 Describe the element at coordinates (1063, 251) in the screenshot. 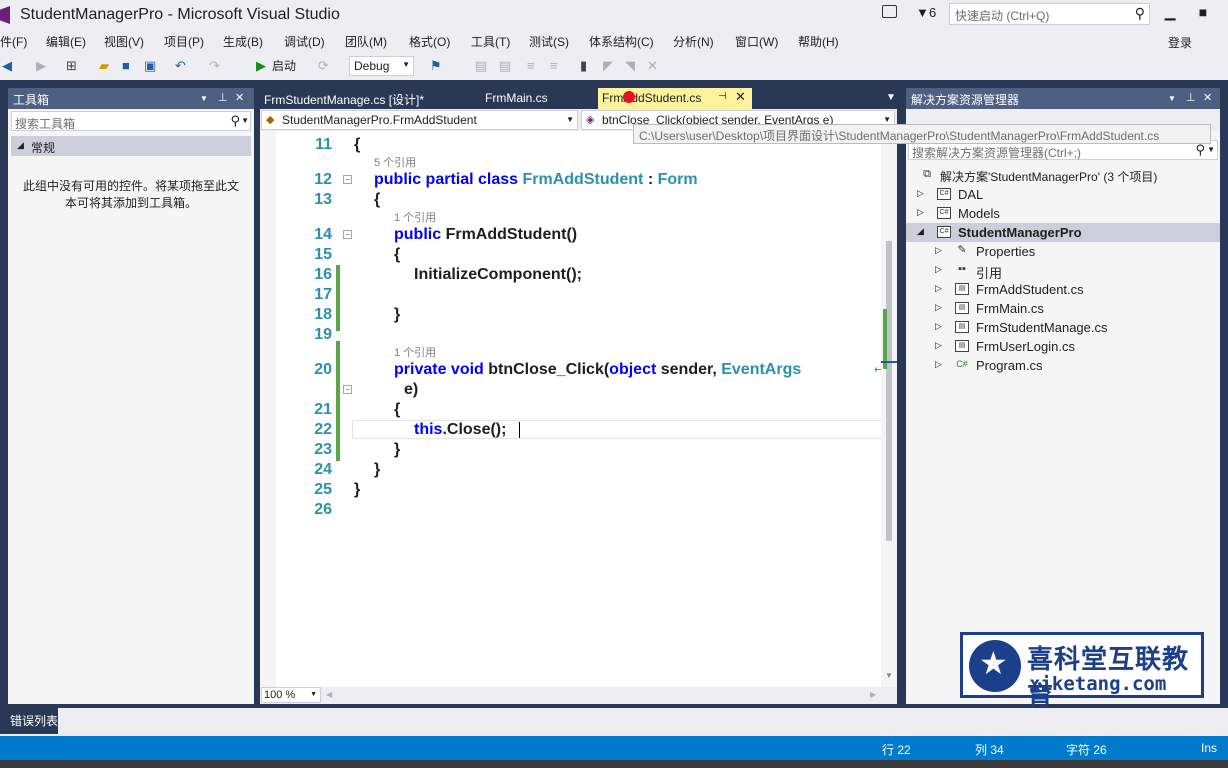

I see `tree-item-folder: ▷ ✎ Properties` at that location.